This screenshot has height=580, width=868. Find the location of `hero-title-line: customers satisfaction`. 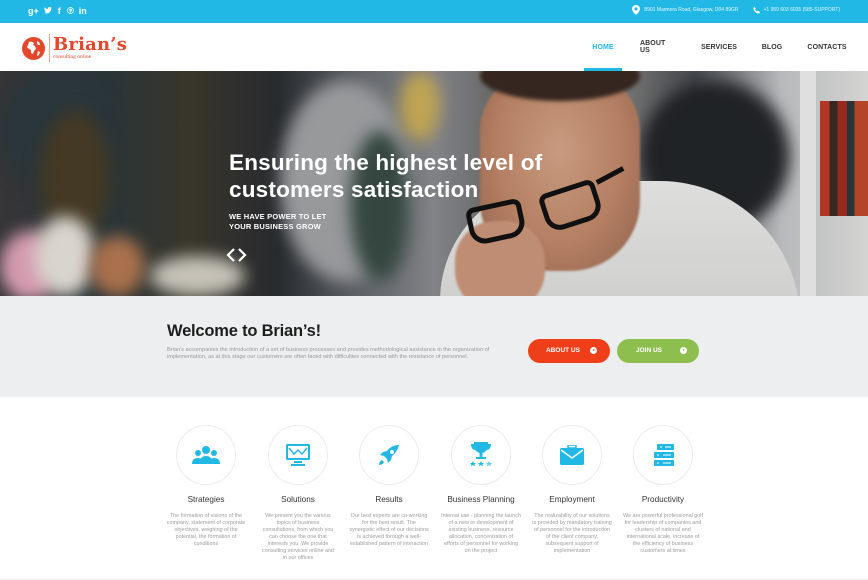

hero-title-line: customers satisfaction is located at coordinates (354, 189).